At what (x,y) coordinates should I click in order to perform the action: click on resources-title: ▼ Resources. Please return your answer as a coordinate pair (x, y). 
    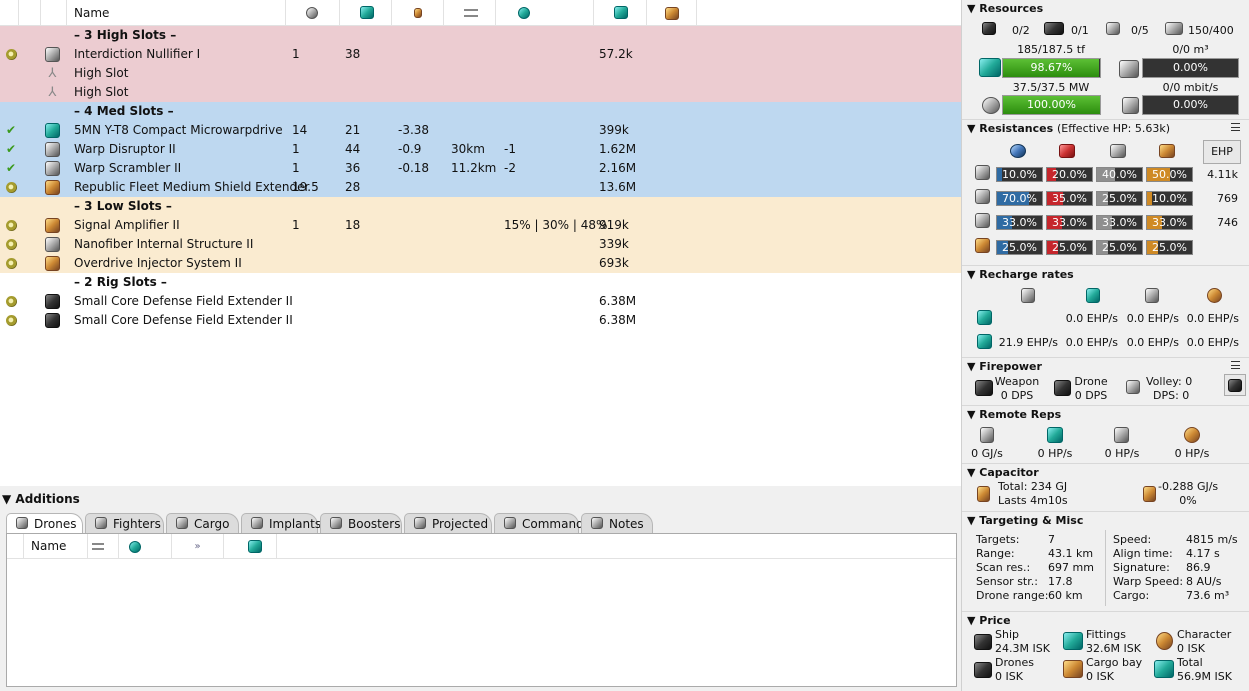
    Looking at the image, I should click on (1005, 8).